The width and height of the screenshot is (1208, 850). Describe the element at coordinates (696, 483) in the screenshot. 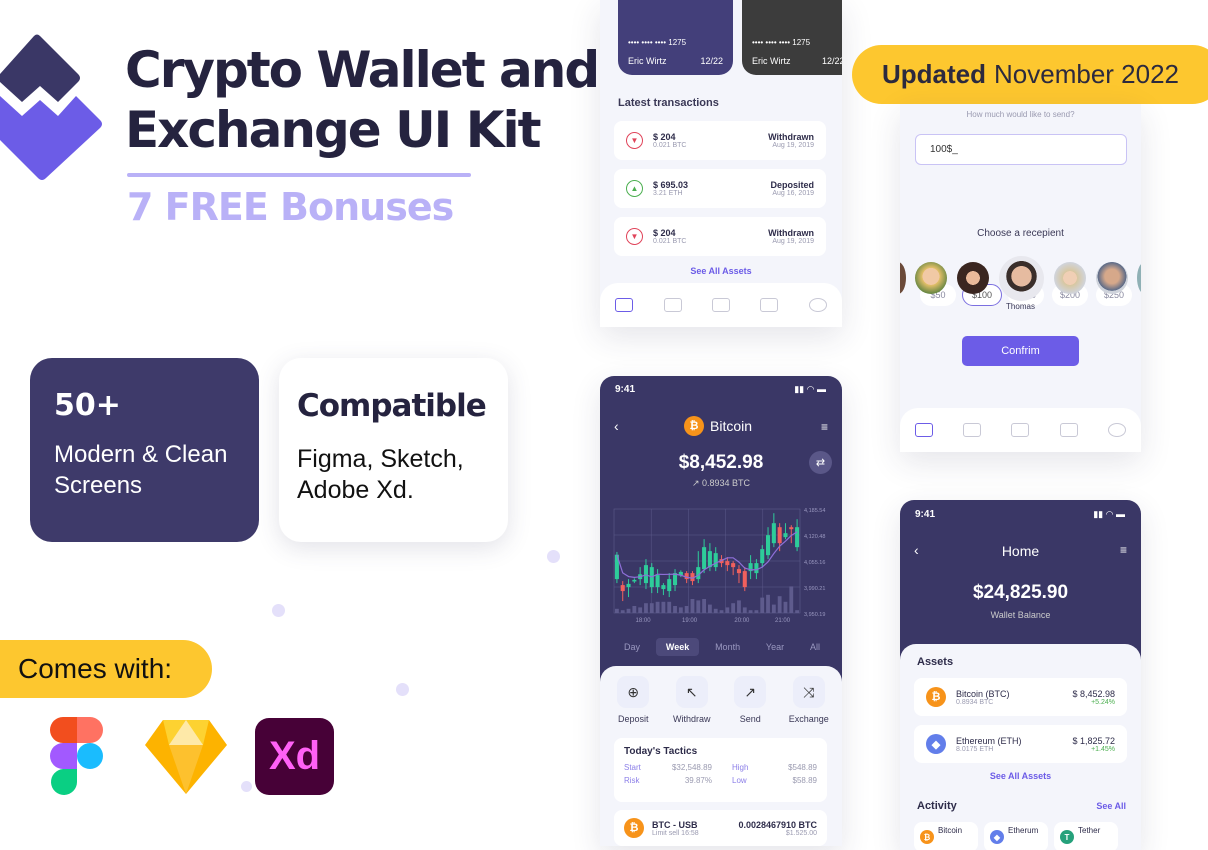

I see `trend-up-icon: ↗` at that location.